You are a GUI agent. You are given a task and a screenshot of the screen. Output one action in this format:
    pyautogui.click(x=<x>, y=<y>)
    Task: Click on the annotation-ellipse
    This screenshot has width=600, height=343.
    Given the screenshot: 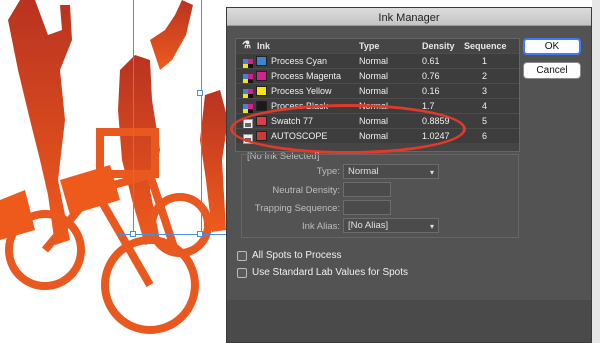 What is the action you would take?
    pyautogui.click(x=348, y=129)
    